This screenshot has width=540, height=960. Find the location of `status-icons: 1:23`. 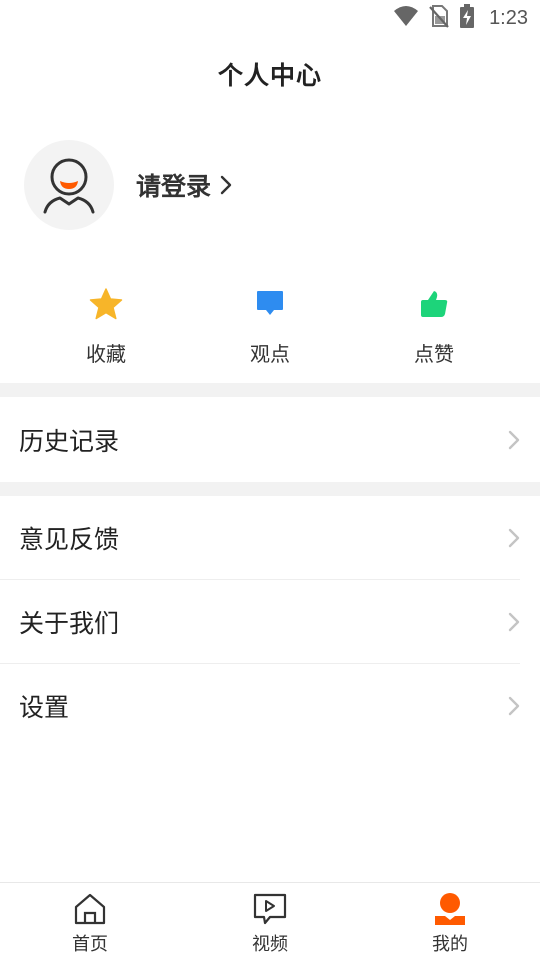

status-icons: 1:23 is located at coordinates (460, 18).